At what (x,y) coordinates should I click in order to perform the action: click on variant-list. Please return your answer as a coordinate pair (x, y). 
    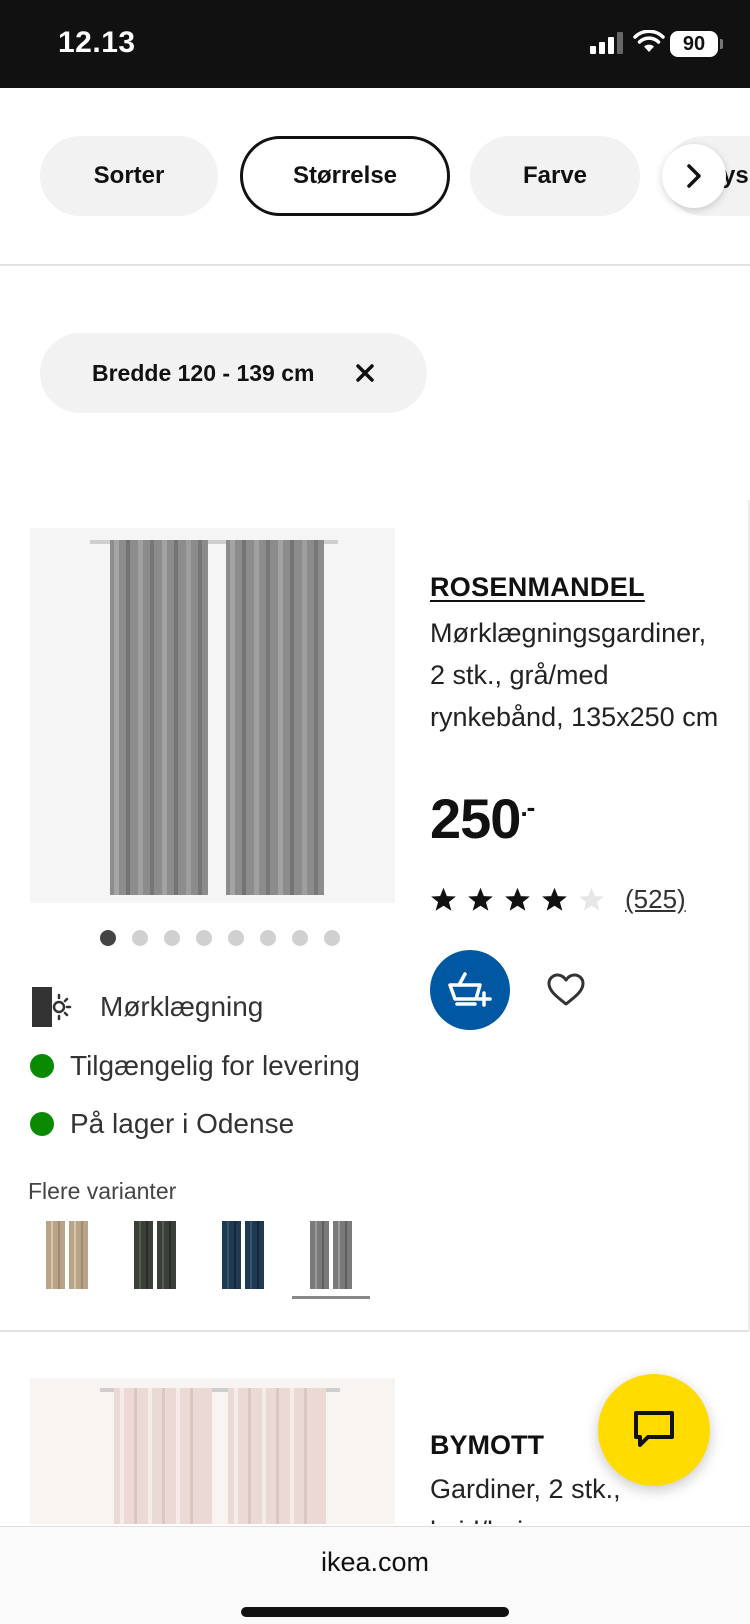
    Looking at the image, I should click on (199, 1257).